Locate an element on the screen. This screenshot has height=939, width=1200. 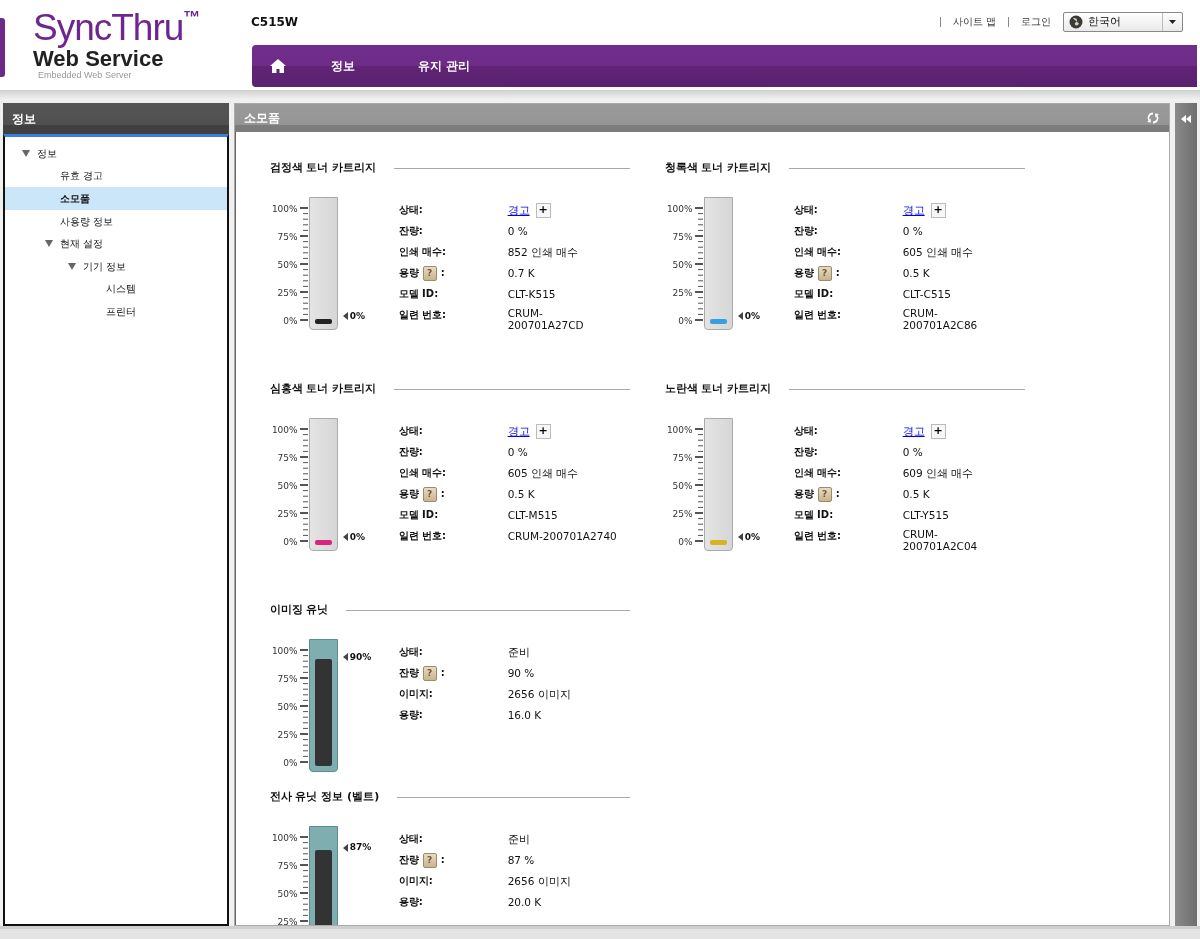
collapse-icon is located at coordinates (1186, 119).